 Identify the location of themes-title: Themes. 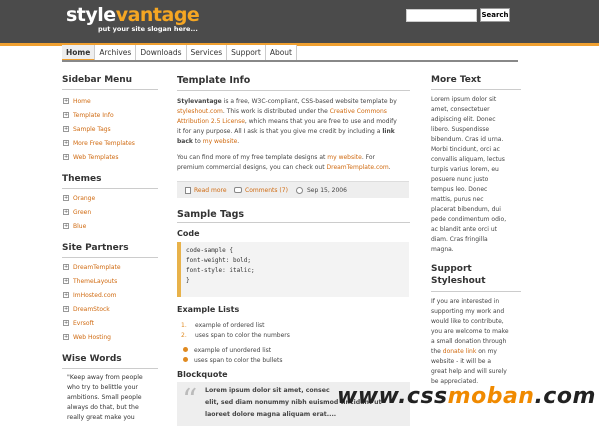
(82, 179).